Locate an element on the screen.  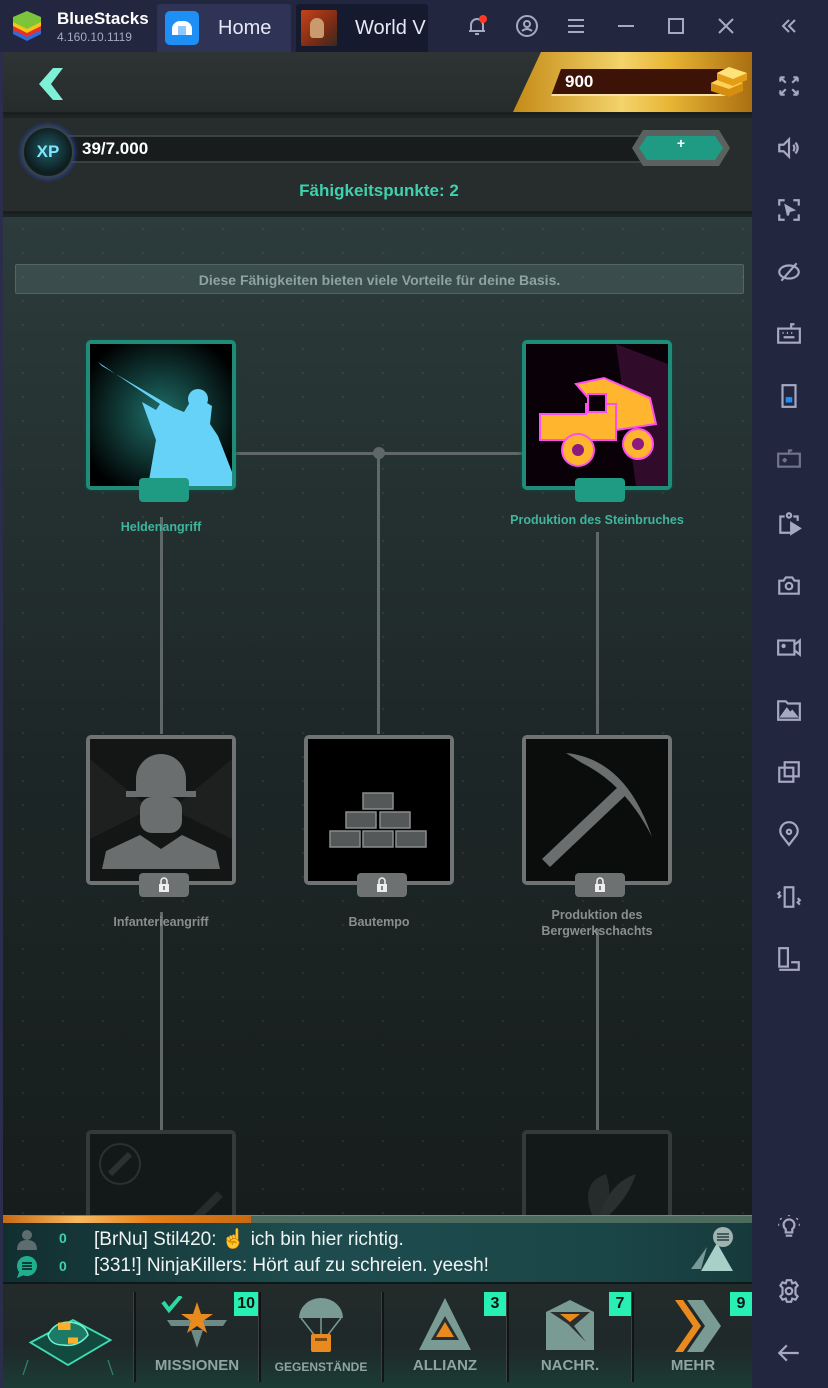
skill-card-heldenangriff is located at coordinates (161, 421).